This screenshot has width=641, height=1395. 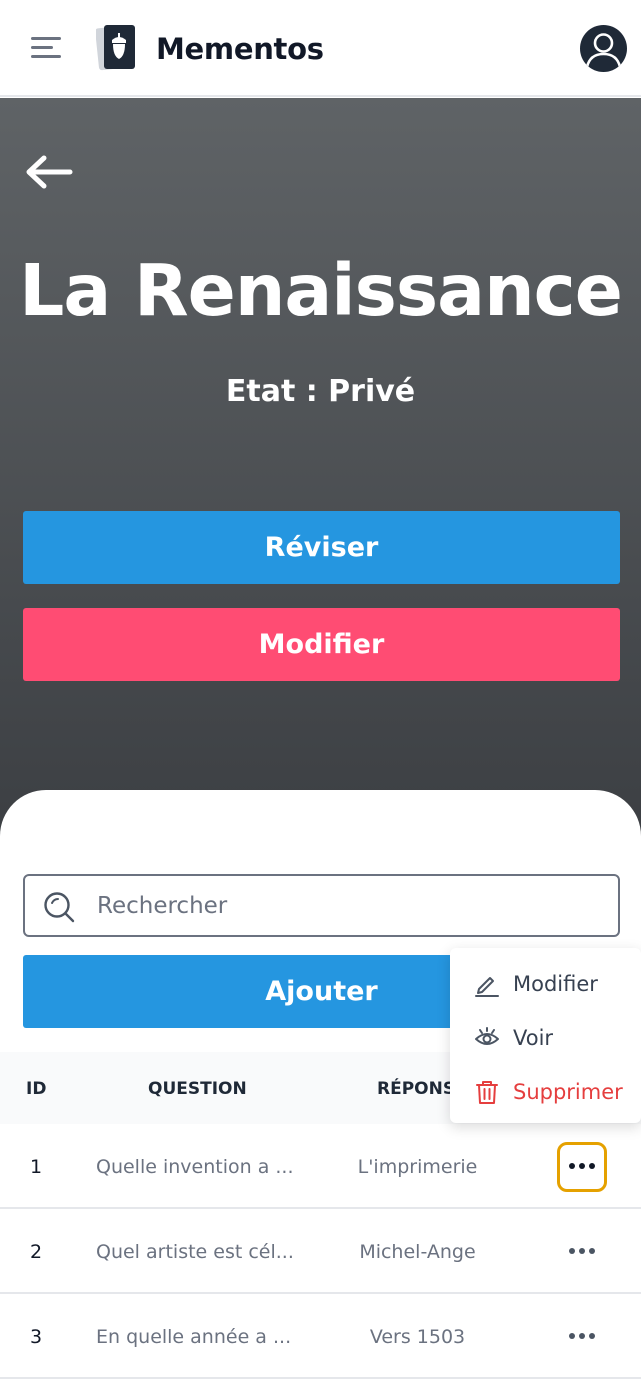 I want to click on row-answer: Michel-Ange, so click(x=417, y=1252).